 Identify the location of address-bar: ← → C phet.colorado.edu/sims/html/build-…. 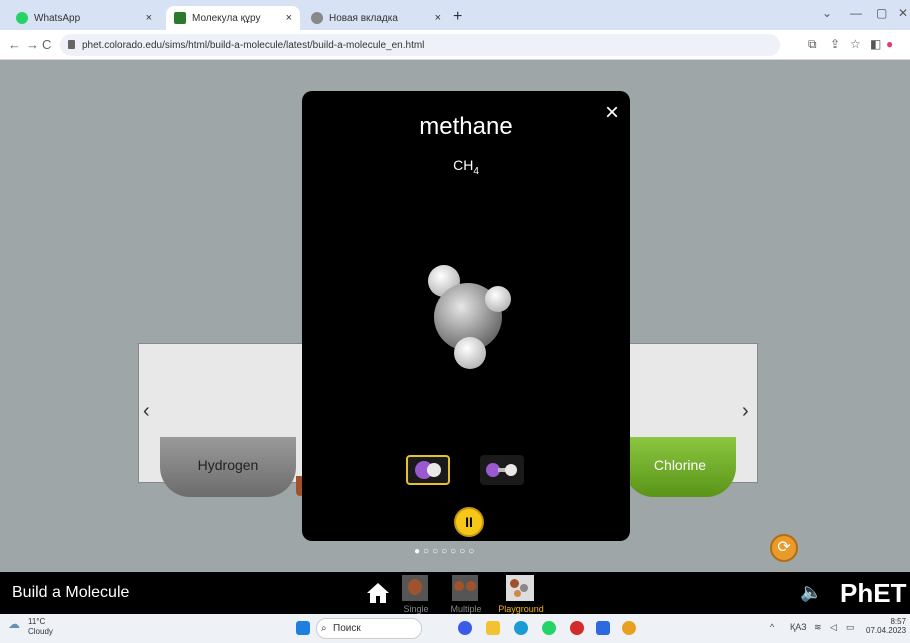
(455, 45).